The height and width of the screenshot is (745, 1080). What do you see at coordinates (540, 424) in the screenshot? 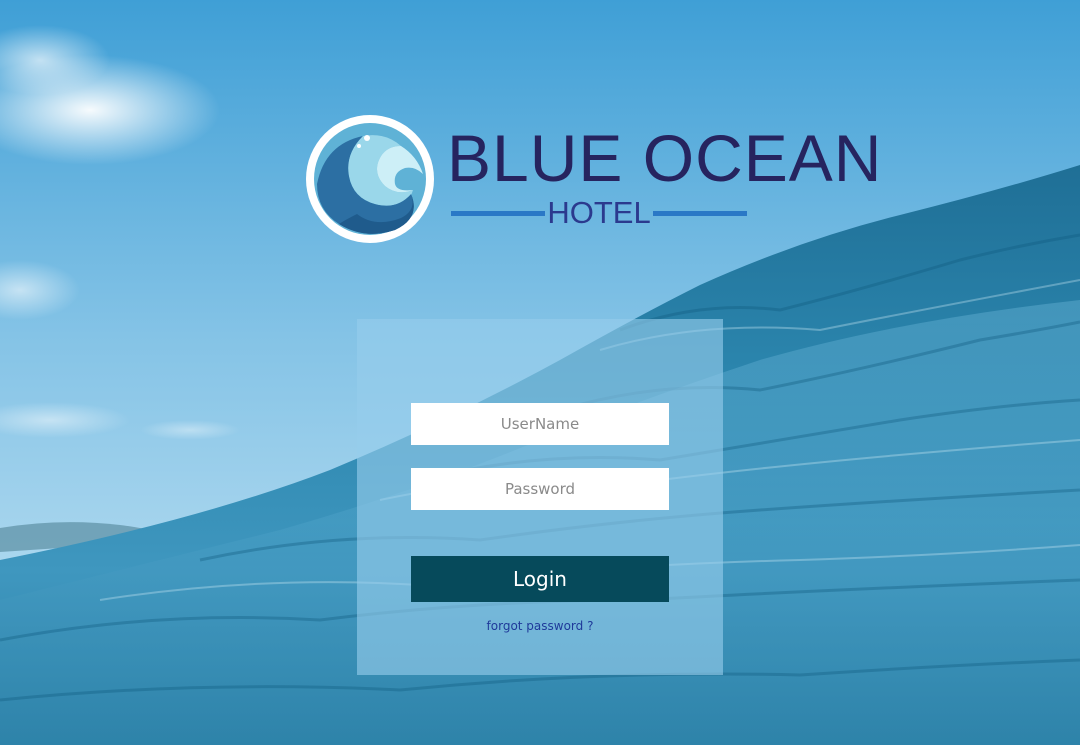
I see `username-input` at bounding box center [540, 424].